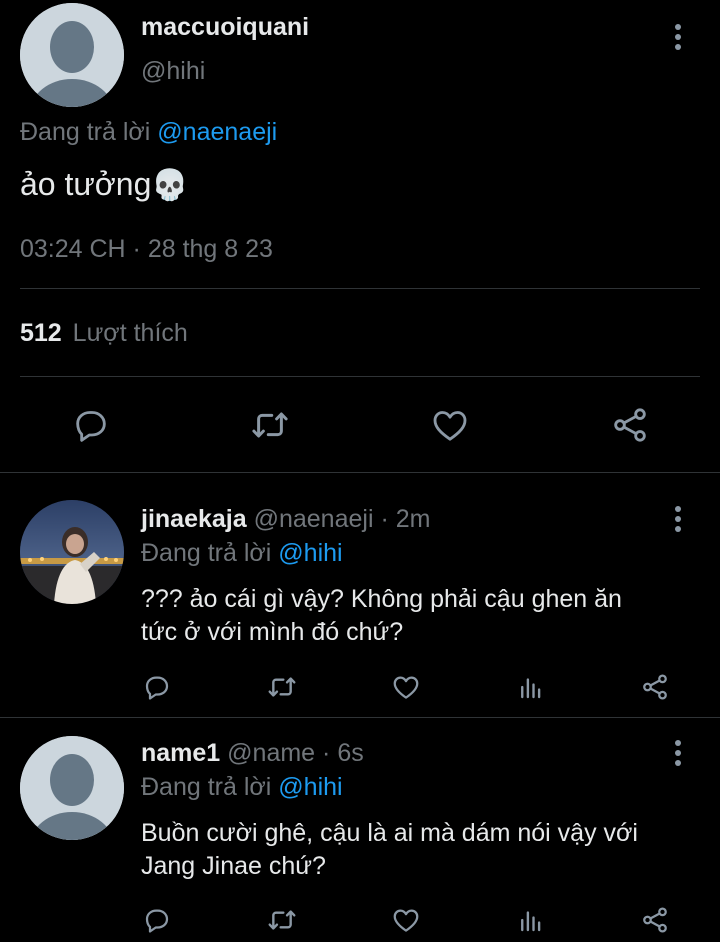 This screenshot has height=942, width=720. I want to click on reply-time: · 6s, so click(343, 753).